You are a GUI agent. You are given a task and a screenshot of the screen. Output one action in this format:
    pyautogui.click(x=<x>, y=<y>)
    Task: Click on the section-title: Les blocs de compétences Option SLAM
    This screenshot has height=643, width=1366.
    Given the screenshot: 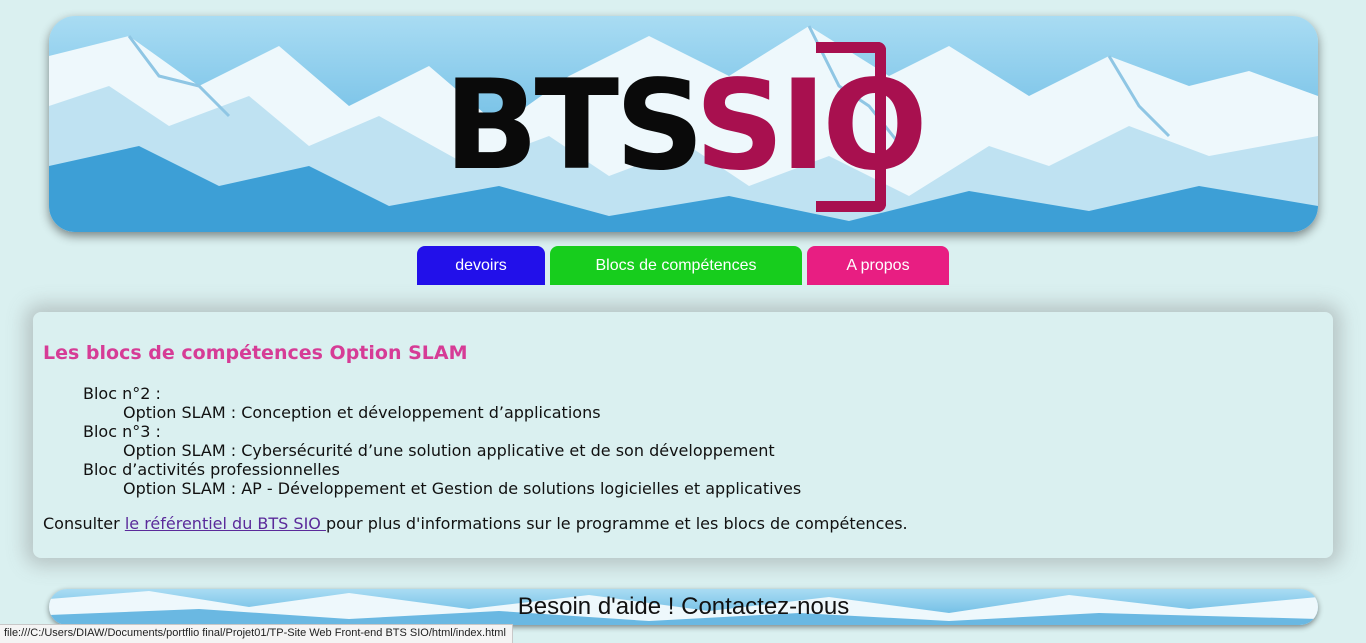 What is the action you would take?
    pyautogui.click(x=255, y=353)
    